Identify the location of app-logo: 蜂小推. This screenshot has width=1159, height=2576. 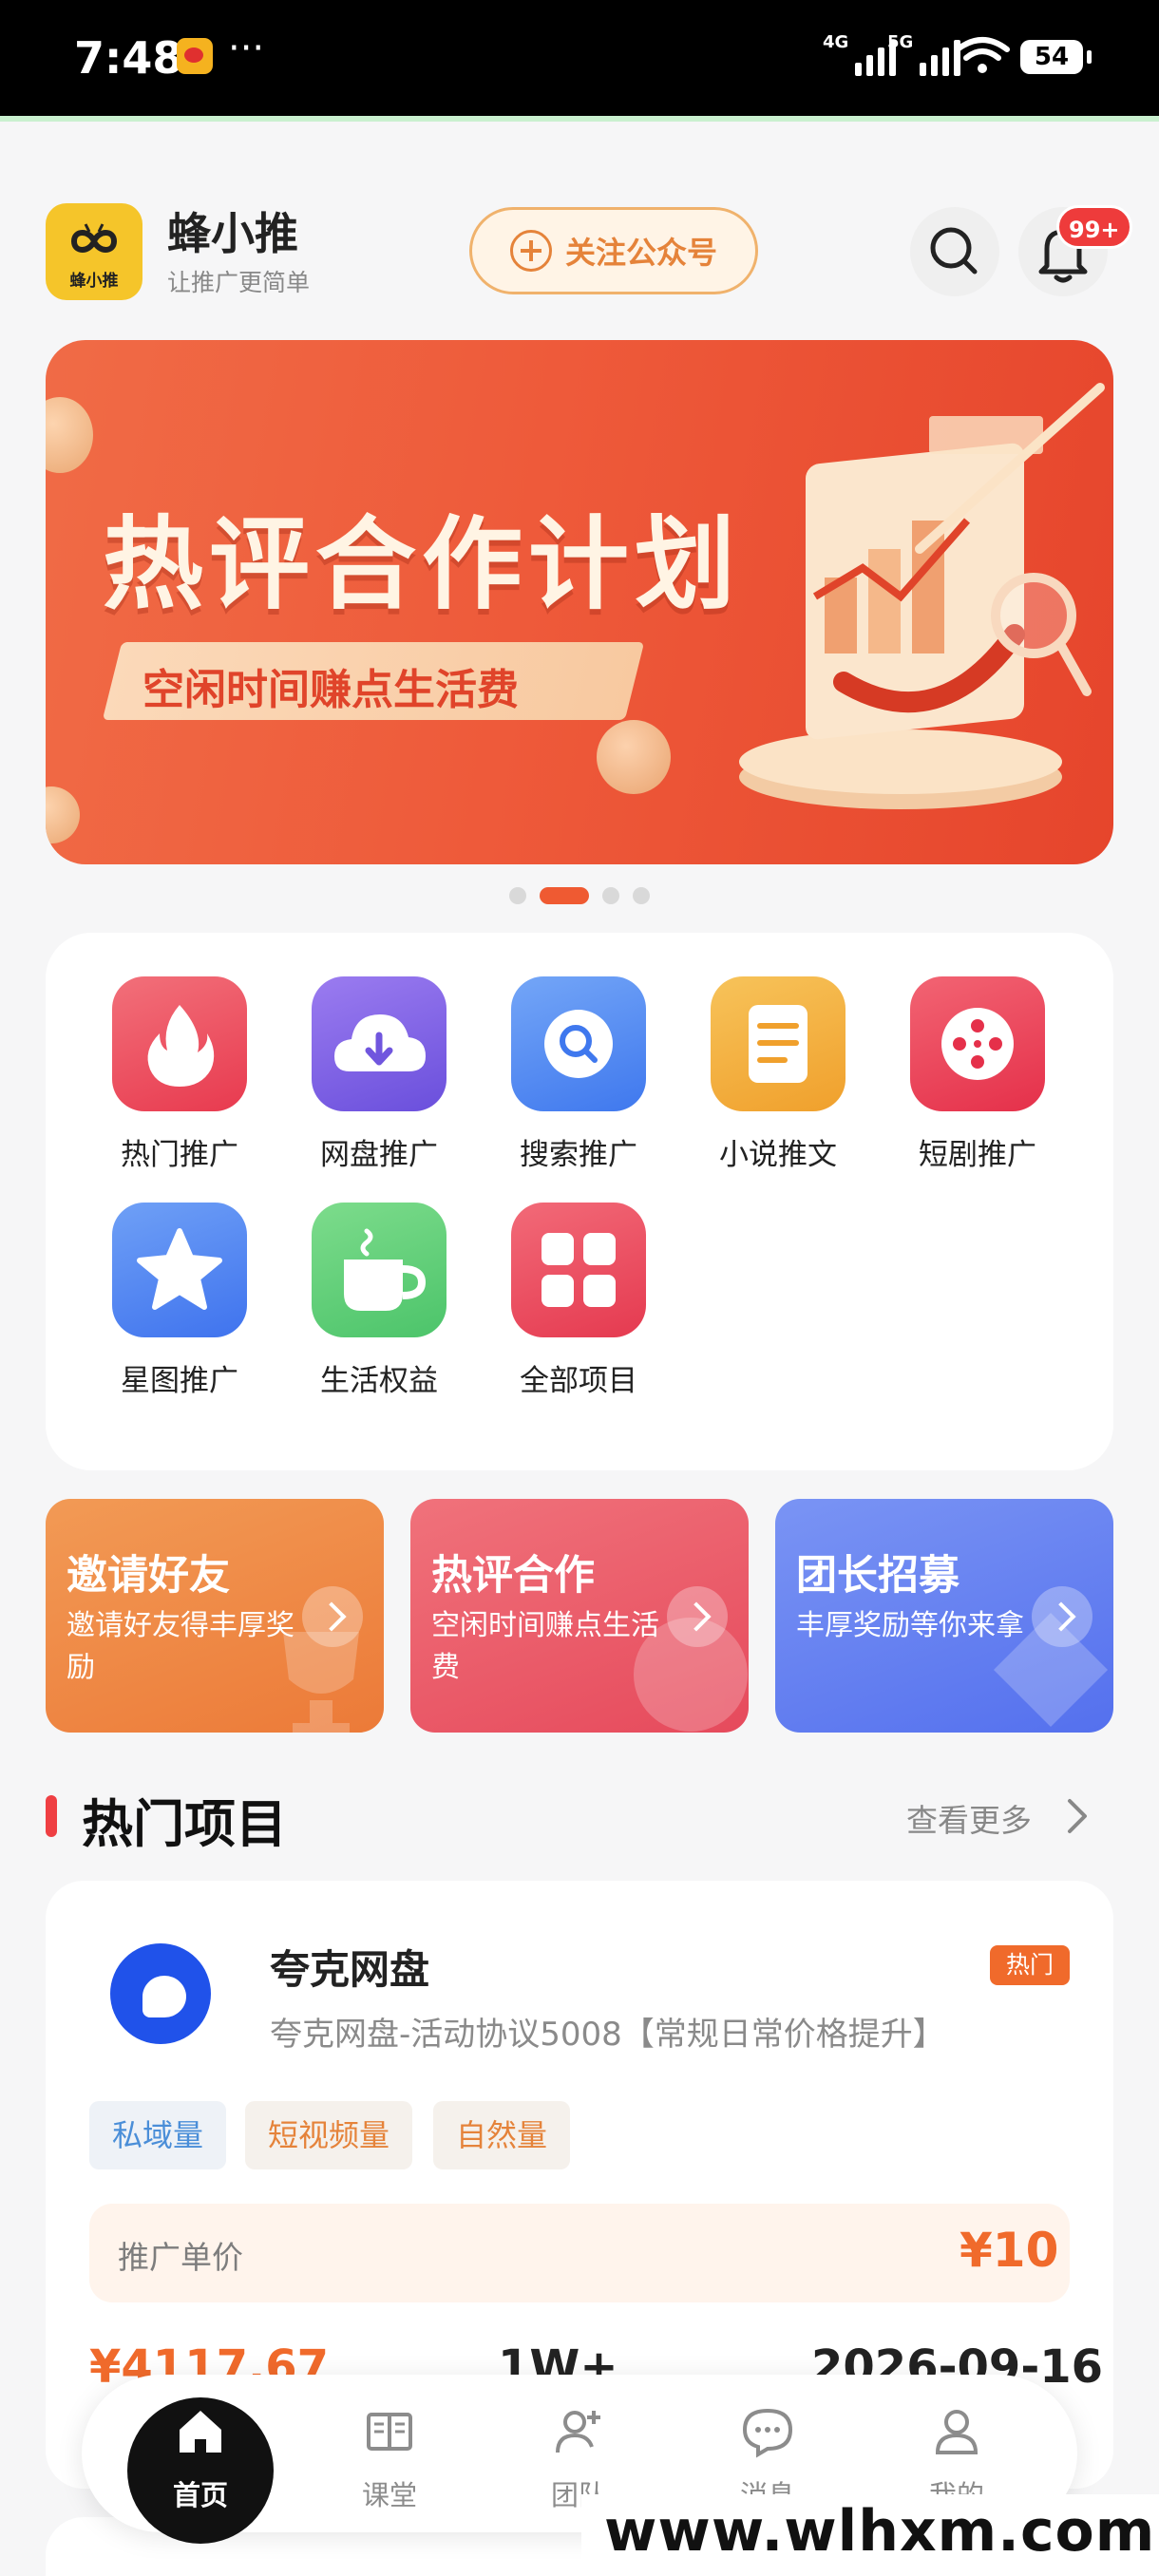
(94, 251).